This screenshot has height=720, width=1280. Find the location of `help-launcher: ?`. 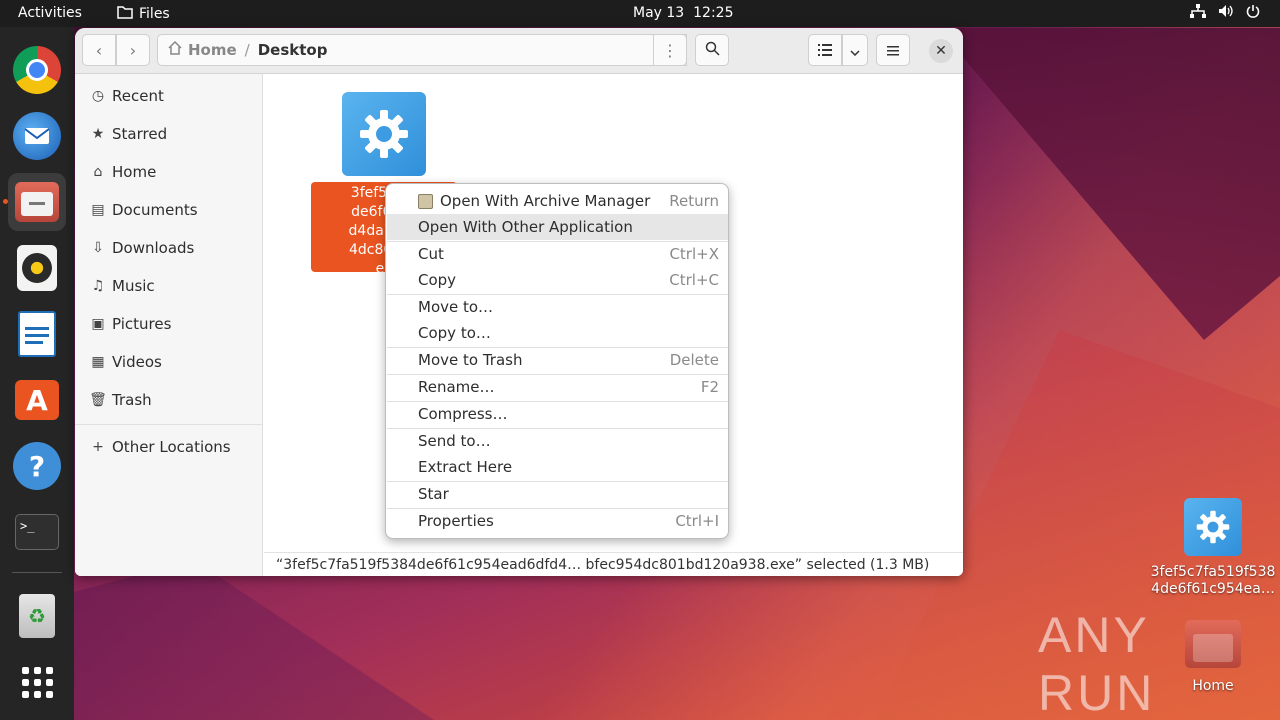

help-launcher: ? is located at coordinates (37, 466).